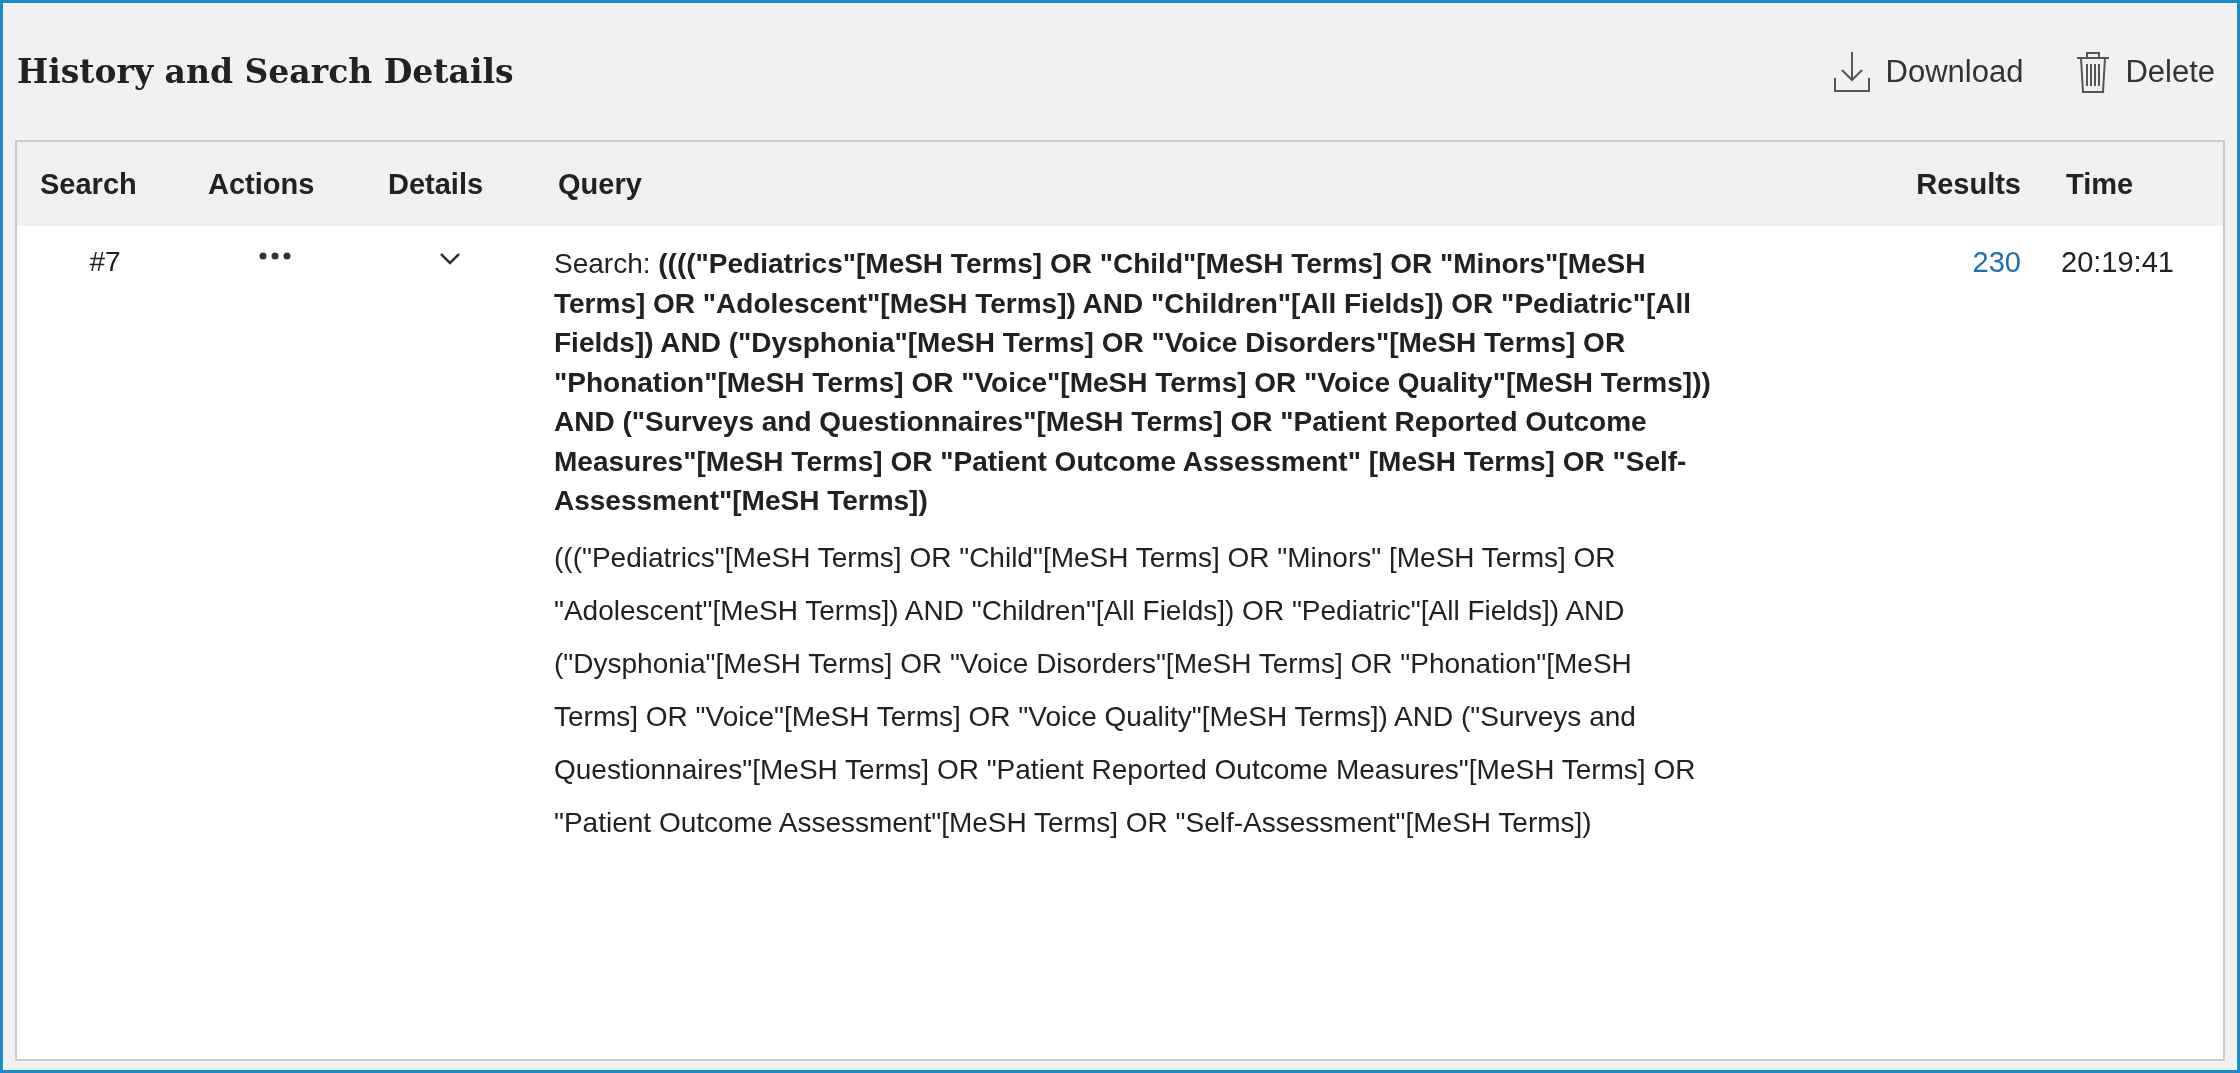 The height and width of the screenshot is (1073, 2240). What do you see at coordinates (2133, 184) in the screenshot?
I see `column-header: Time` at bounding box center [2133, 184].